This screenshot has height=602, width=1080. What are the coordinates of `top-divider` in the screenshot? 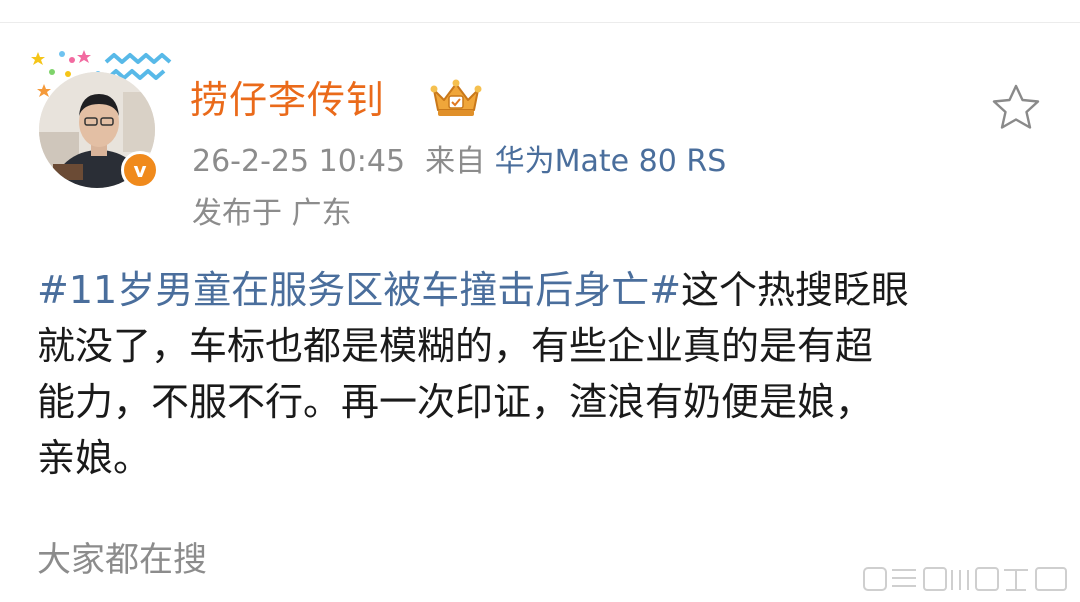 It's located at (540, 22).